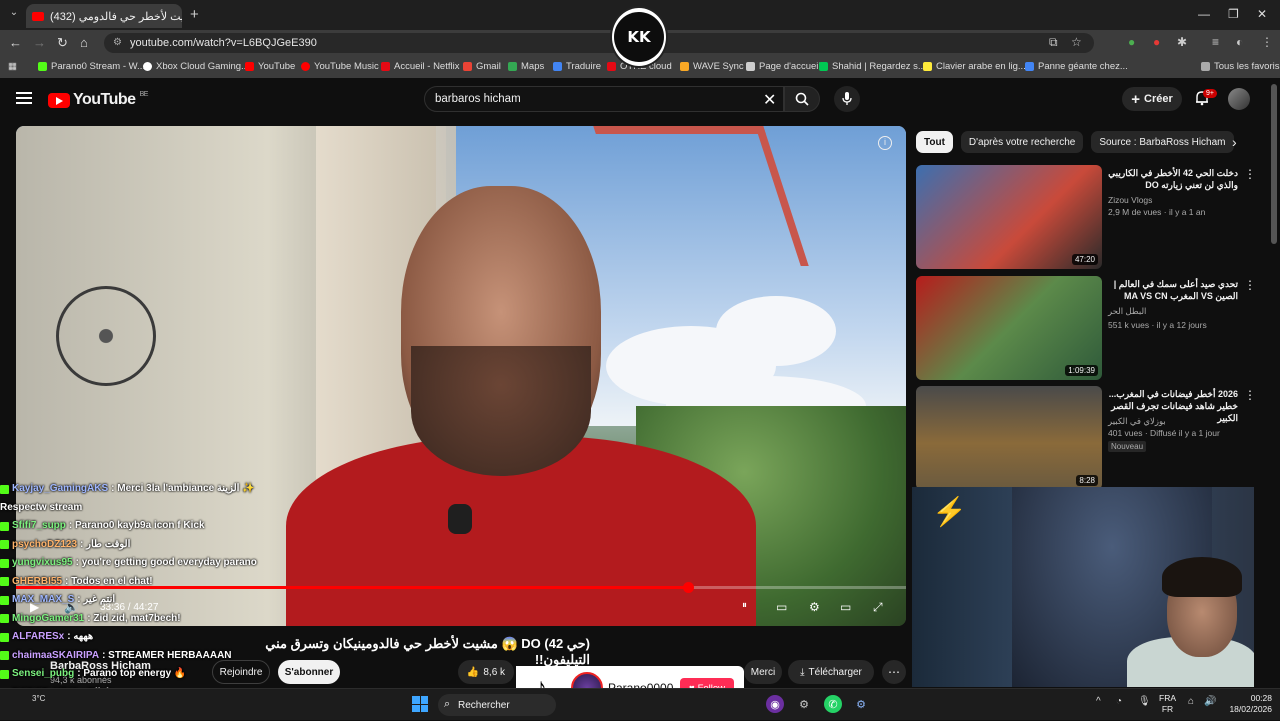  I want to click on chat-message: Sfifi7_supp: Parano0 kayb9a icon f Kick, so click(150, 526).